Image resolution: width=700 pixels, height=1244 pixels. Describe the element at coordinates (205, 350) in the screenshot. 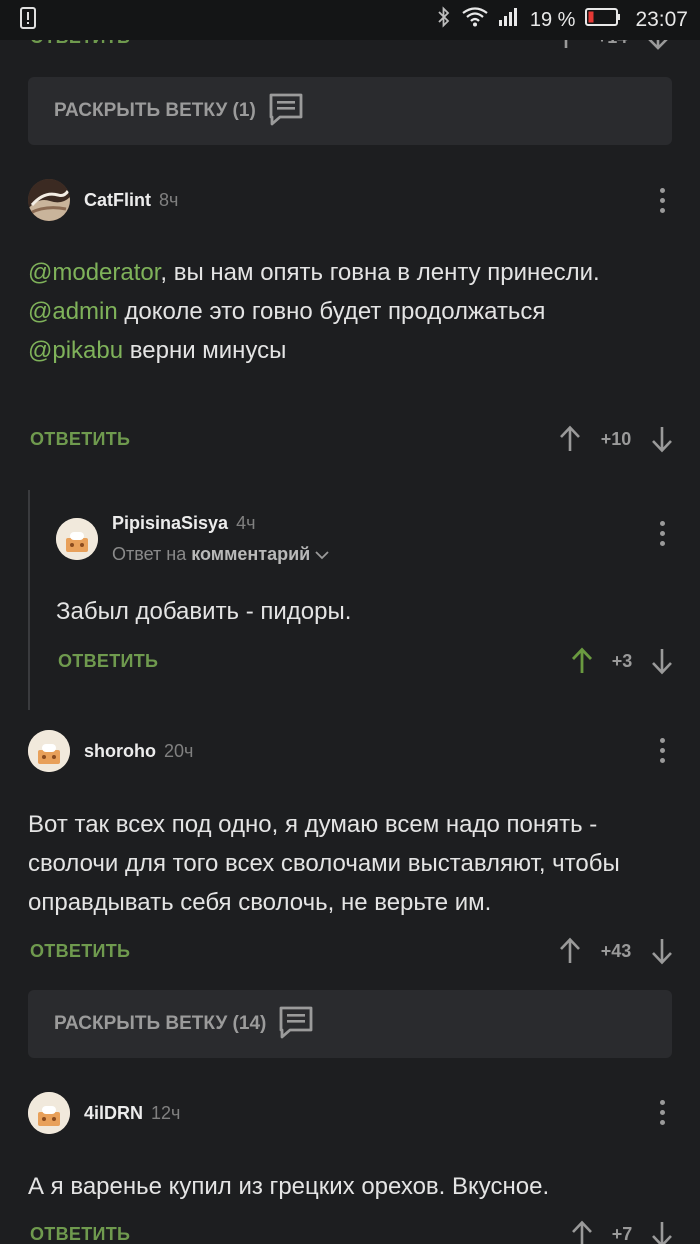

I see `comment-text-part: верни минусы` at that location.